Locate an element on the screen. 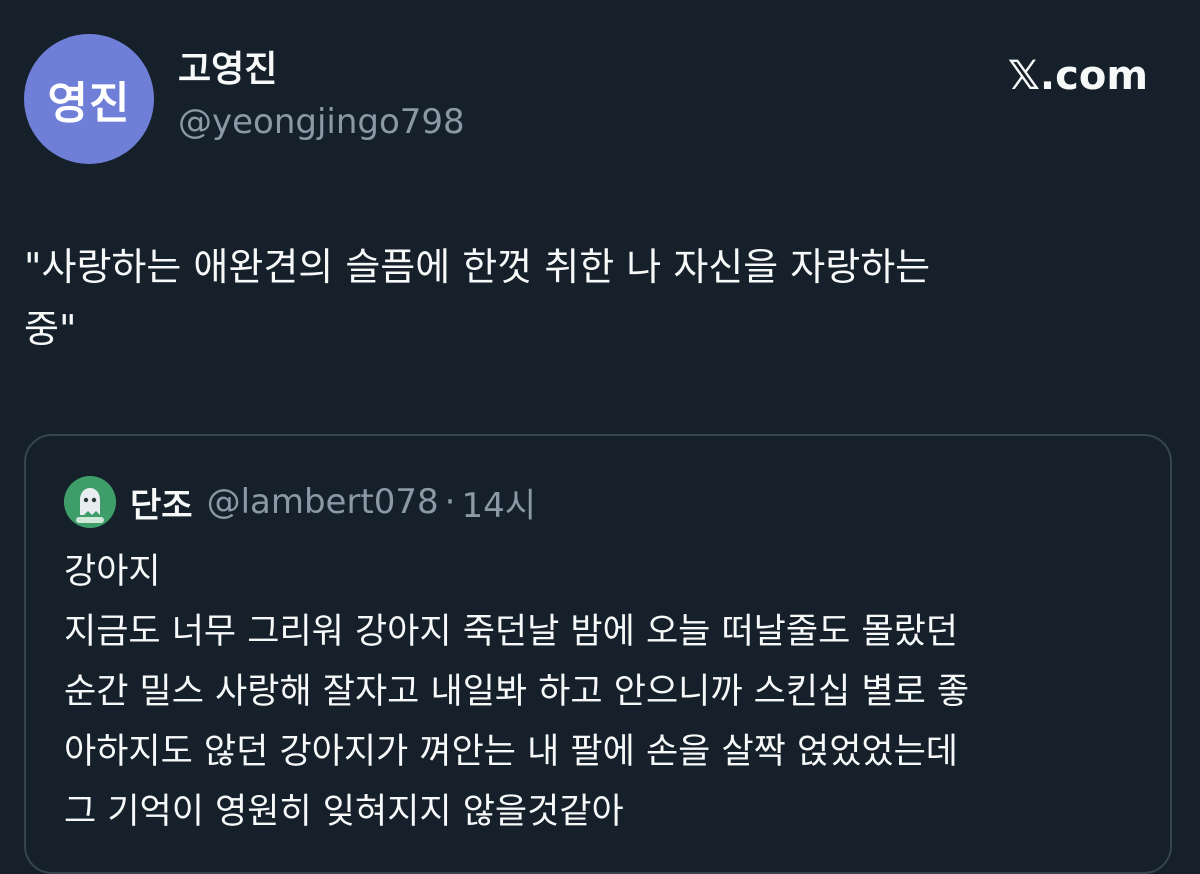 The image size is (1200, 874). quoted-text-line: 강아지 is located at coordinates (112, 572).